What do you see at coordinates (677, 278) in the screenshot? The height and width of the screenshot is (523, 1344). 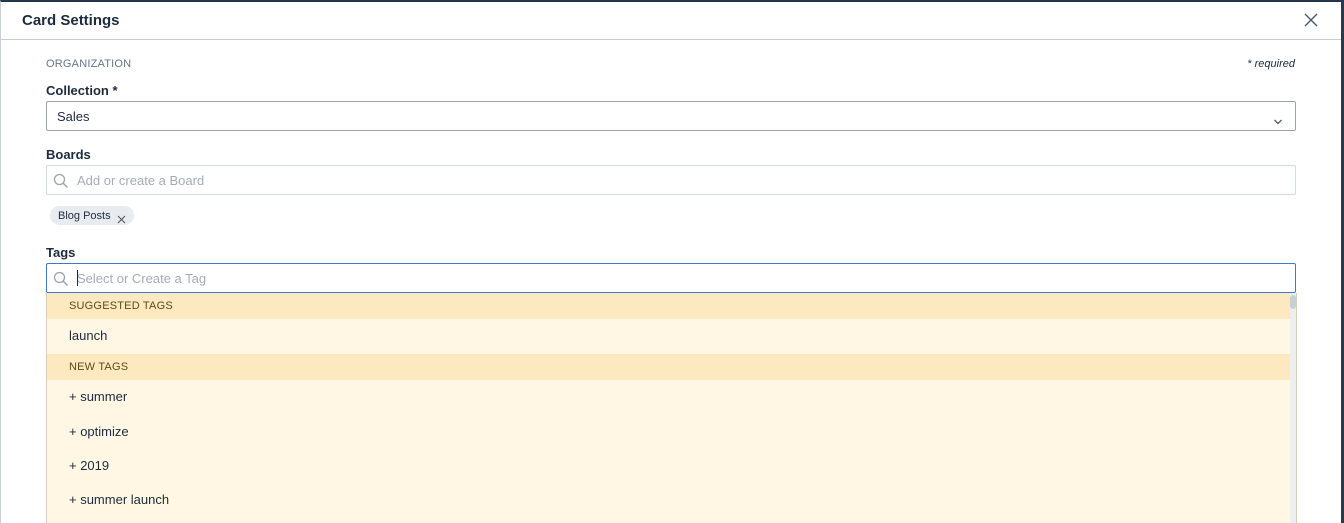 I see `tags-search-input` at bounding box center [677, 278].